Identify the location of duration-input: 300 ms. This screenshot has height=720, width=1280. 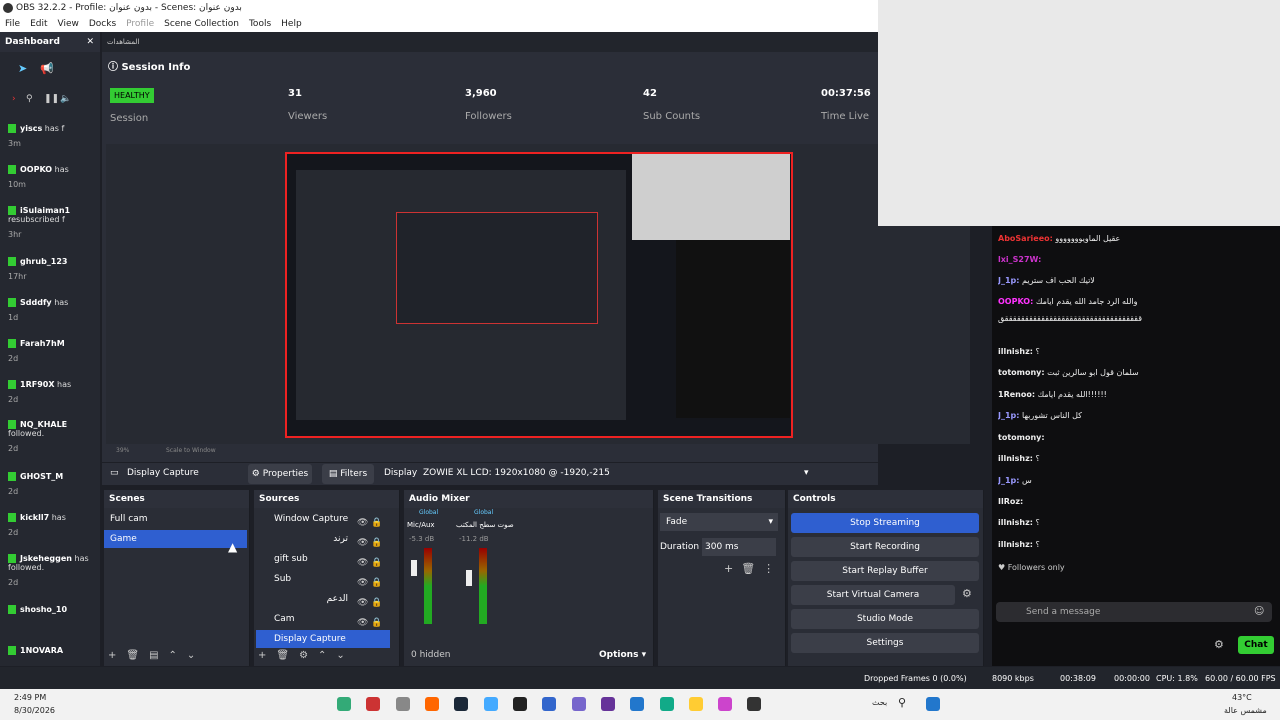
(739, 547).